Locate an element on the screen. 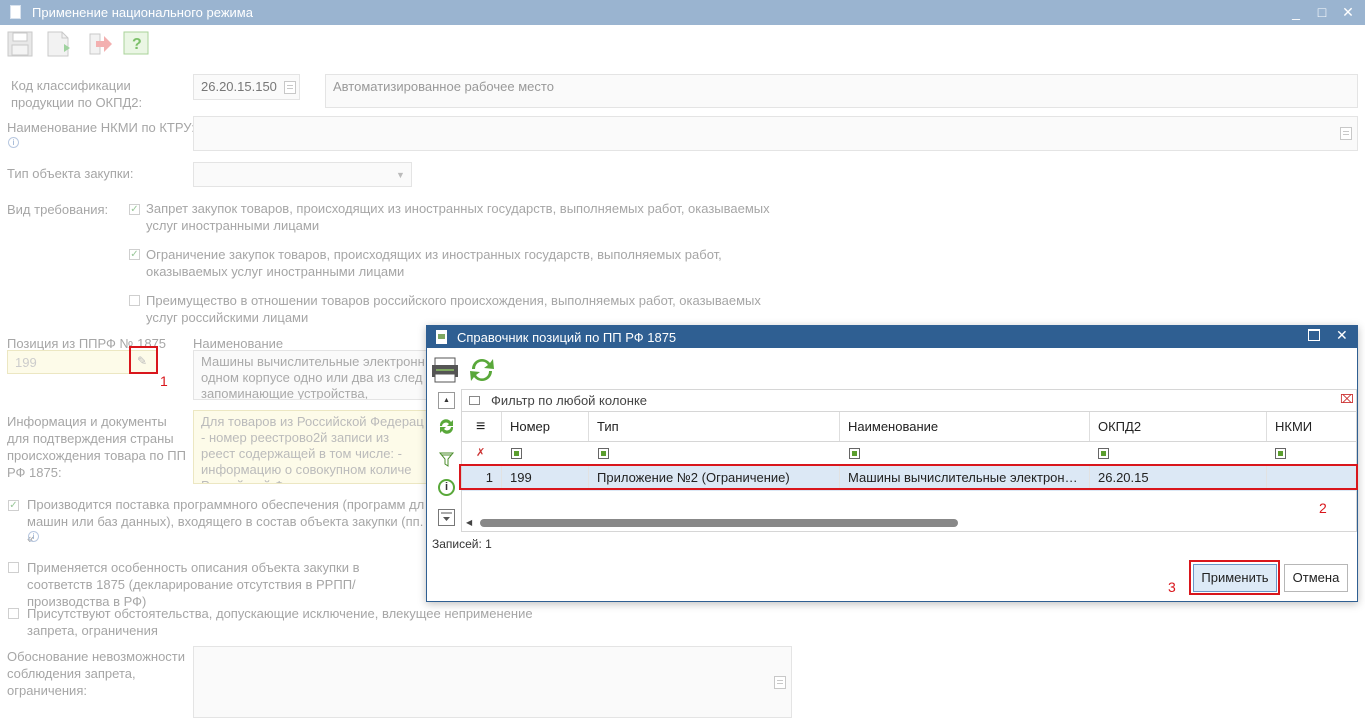 This screenshot has width=1365, height=721. okpd-label: Код классификации продукции по ОКПД2: is located at coordinates (77, 94).